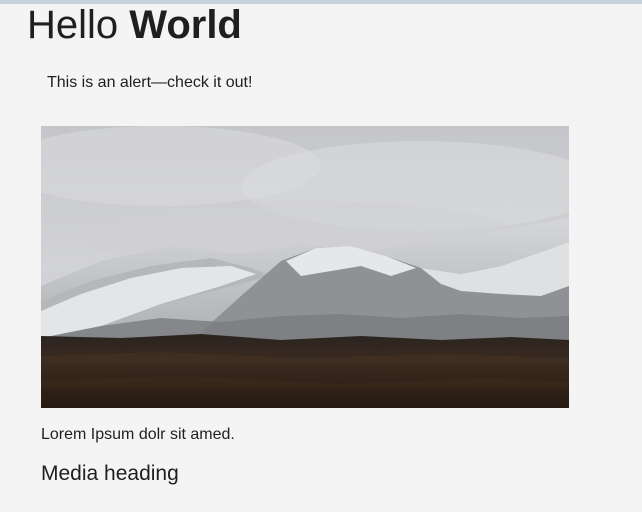 The height and width of the screenshot is (512, 642). Describe the element at coordinates (150, 82) in the screenshot. I see `alert-message: This is an alert—check it out!` at that location.